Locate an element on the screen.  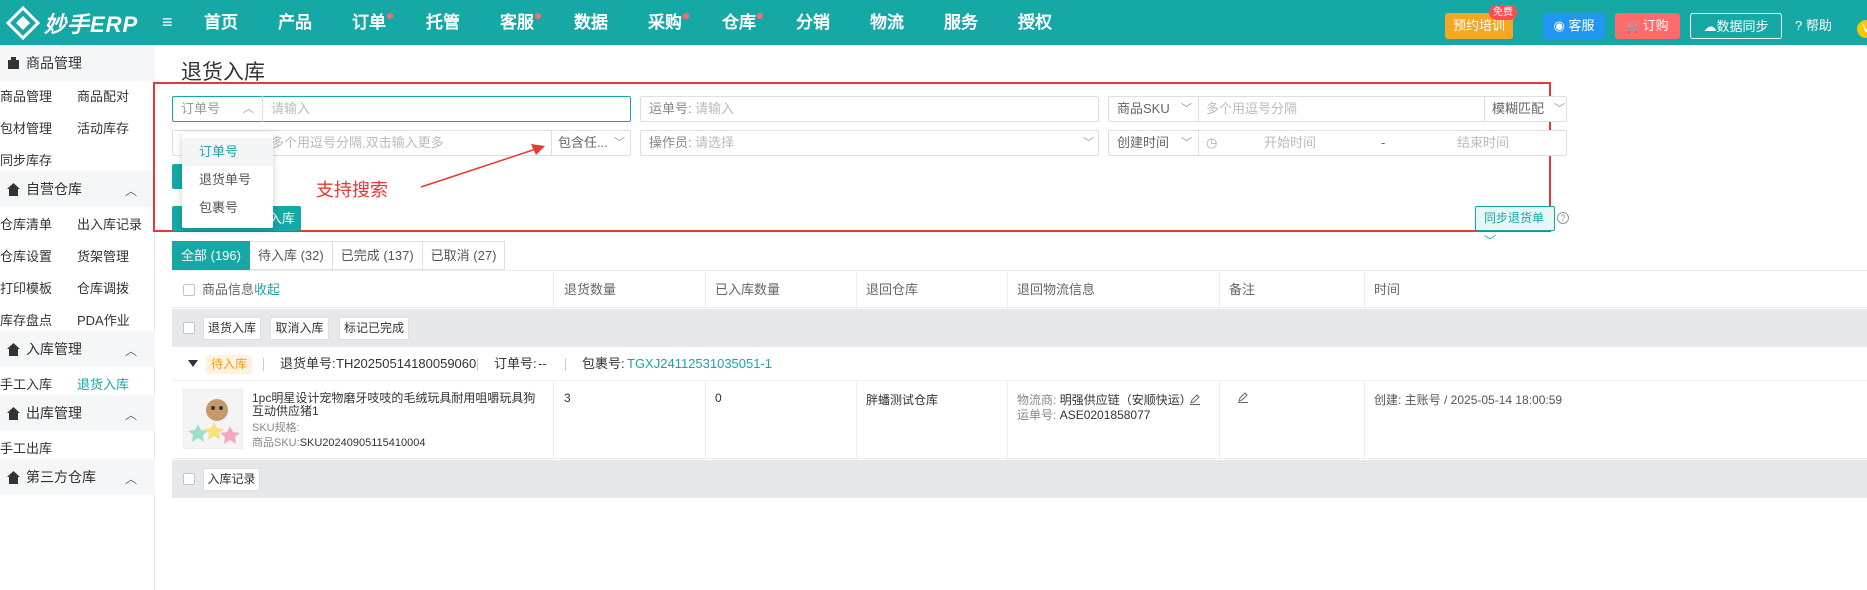
waybill-input: 请输入 is located at coordinates (714, 109).